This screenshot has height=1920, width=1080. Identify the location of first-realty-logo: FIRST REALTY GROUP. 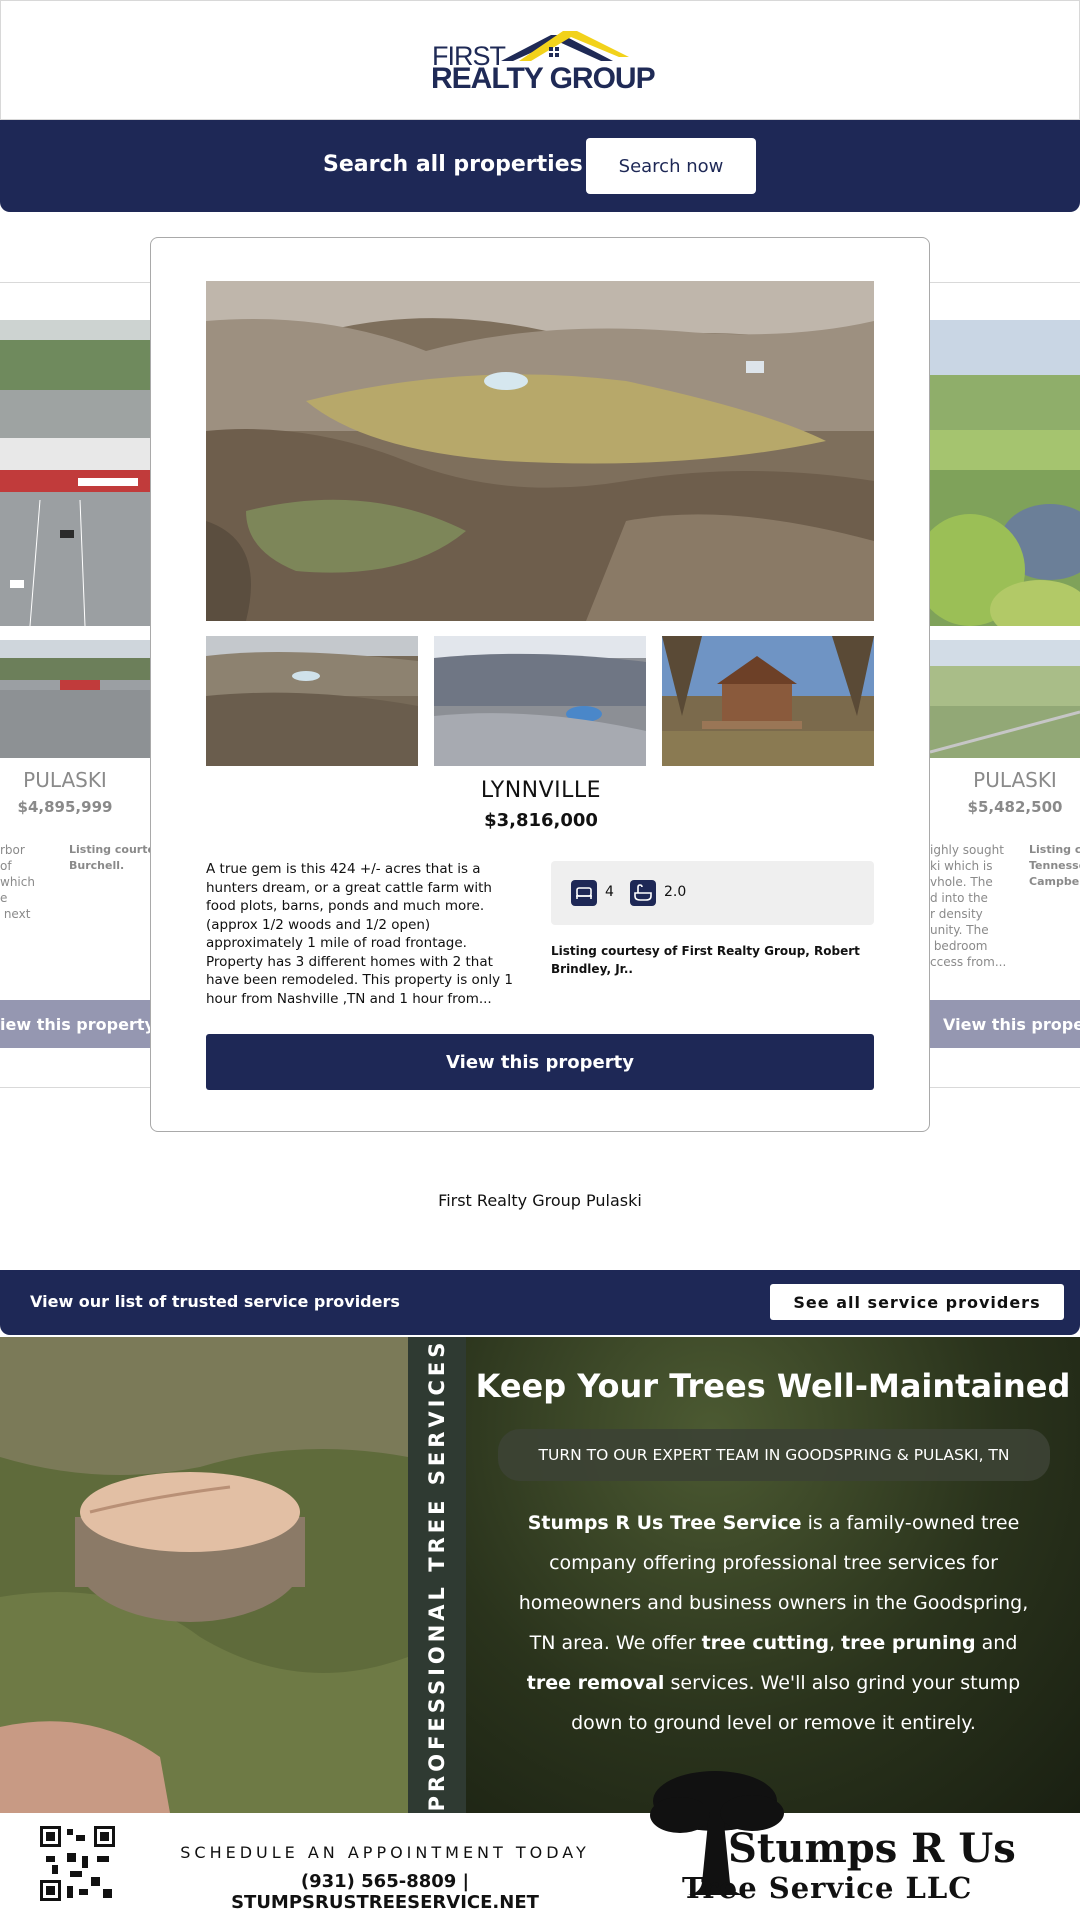
(543, 62).